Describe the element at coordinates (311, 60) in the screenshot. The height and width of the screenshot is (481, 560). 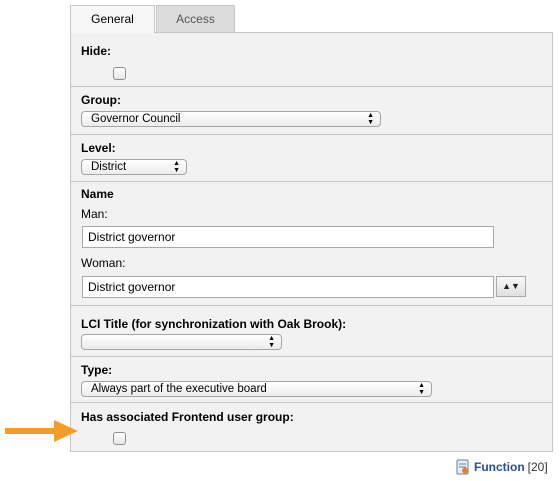
I see `hide-section: Hide:` at that location.